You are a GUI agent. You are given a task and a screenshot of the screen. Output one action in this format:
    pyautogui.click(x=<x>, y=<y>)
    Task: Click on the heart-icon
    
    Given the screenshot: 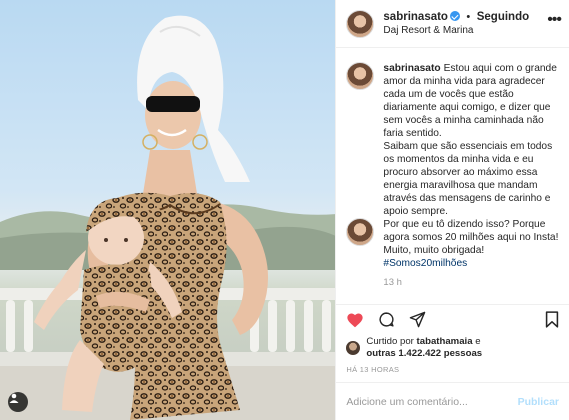 What is the action you would take?
    pyautogui.click(x=355, y=319)
    